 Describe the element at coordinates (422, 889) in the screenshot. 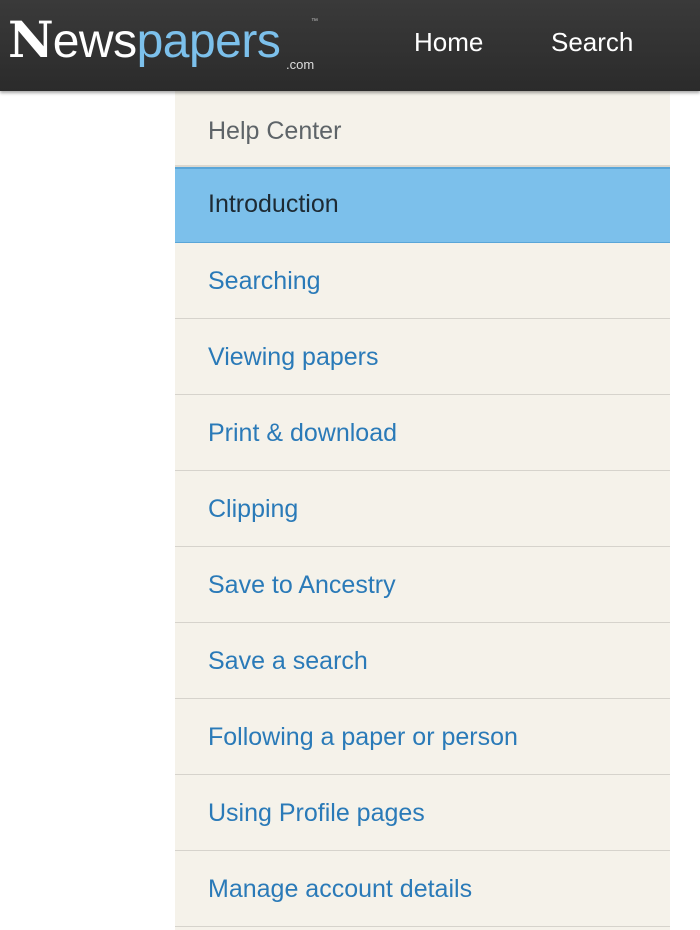

I see `menu-item-manage-account: Manage account details` at that location.